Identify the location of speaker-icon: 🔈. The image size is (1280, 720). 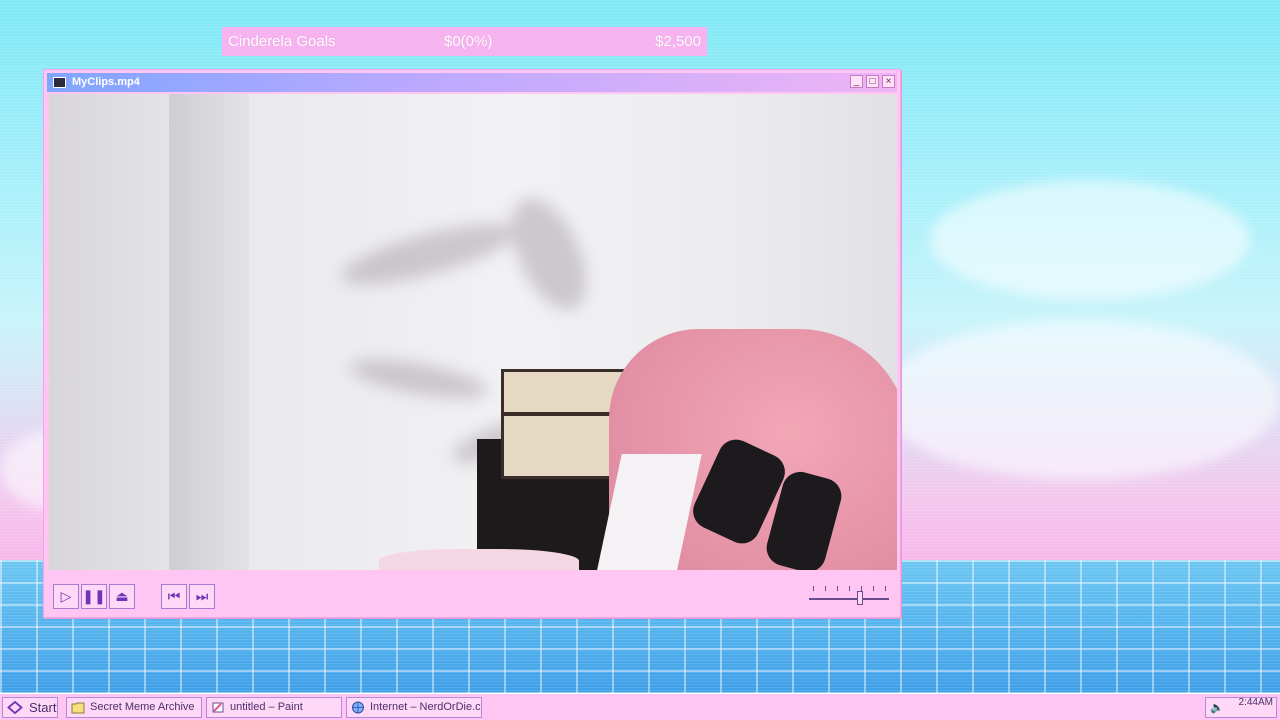
(1217, 707).